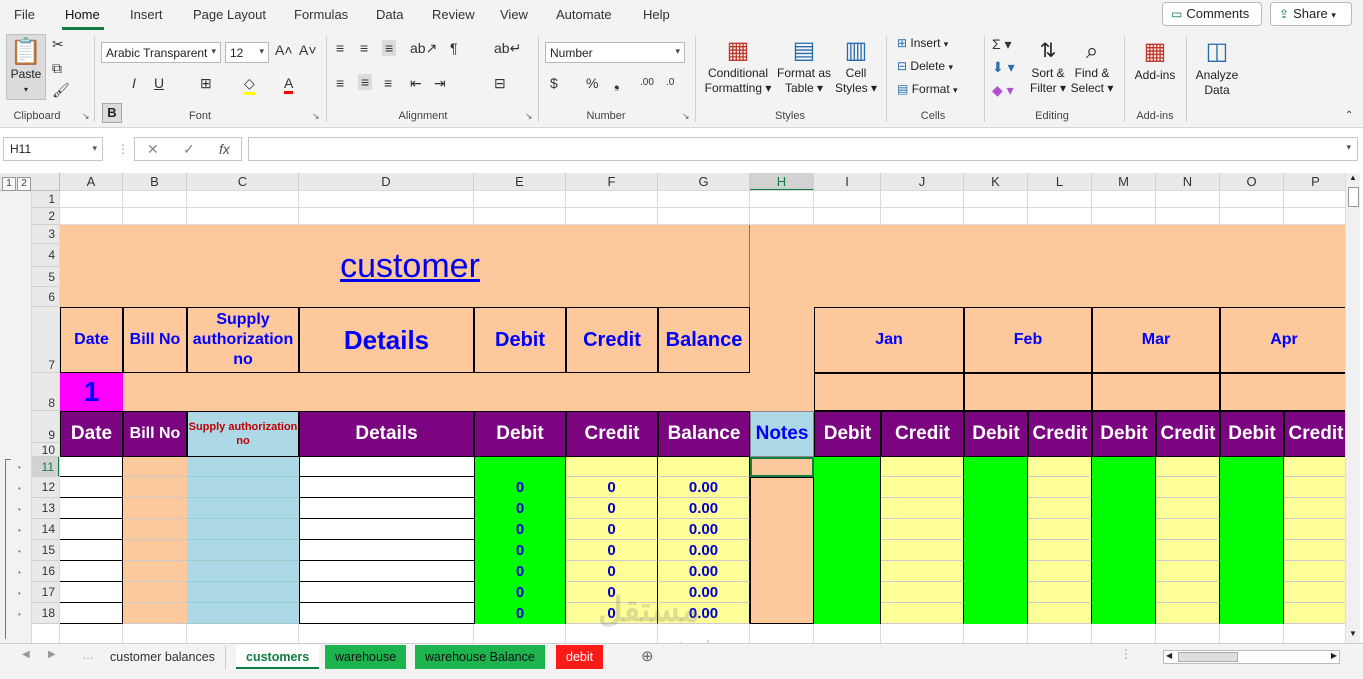  Describe the element at coordinates (1188, 182) in the screenshot. I see `column-header-n: N` at that location.